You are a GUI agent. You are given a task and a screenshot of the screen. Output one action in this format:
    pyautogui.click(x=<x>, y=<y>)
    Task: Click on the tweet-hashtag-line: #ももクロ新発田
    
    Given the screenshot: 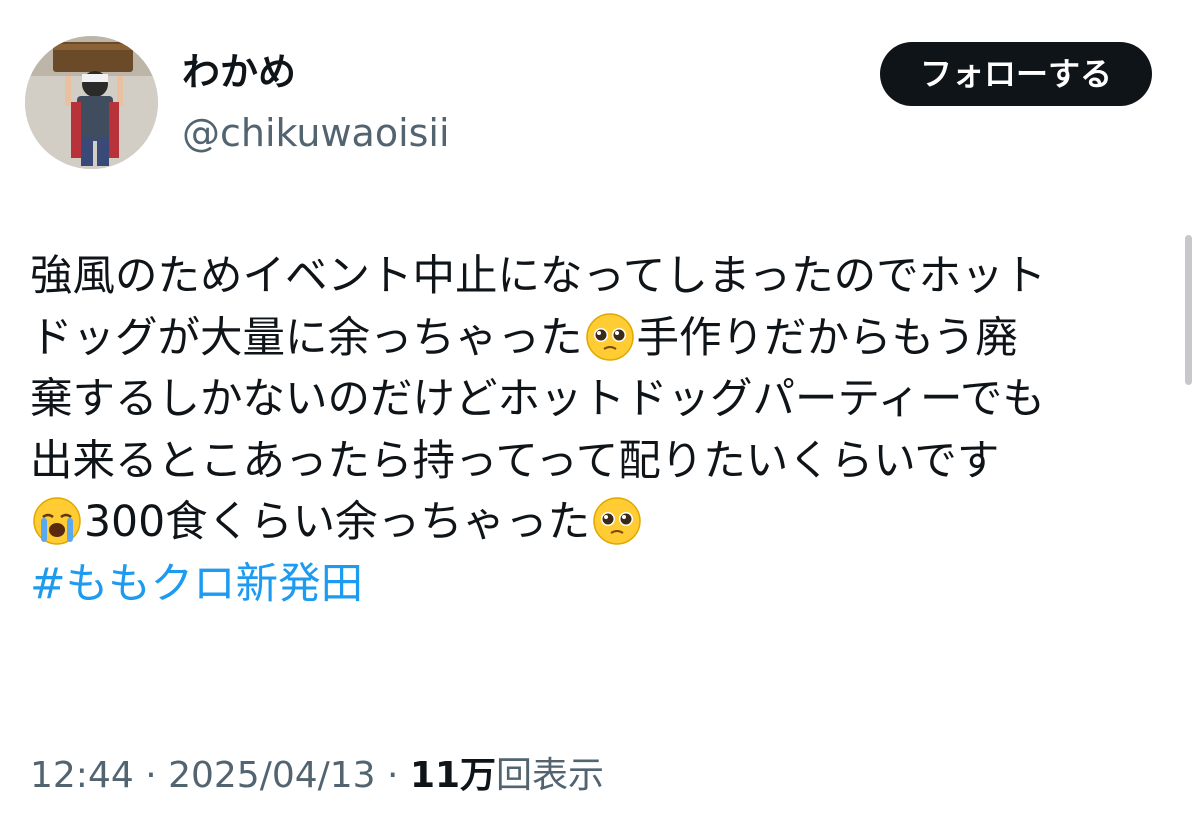 What is the action you would take?
    pyautogui.click(x=600, y=585)
    